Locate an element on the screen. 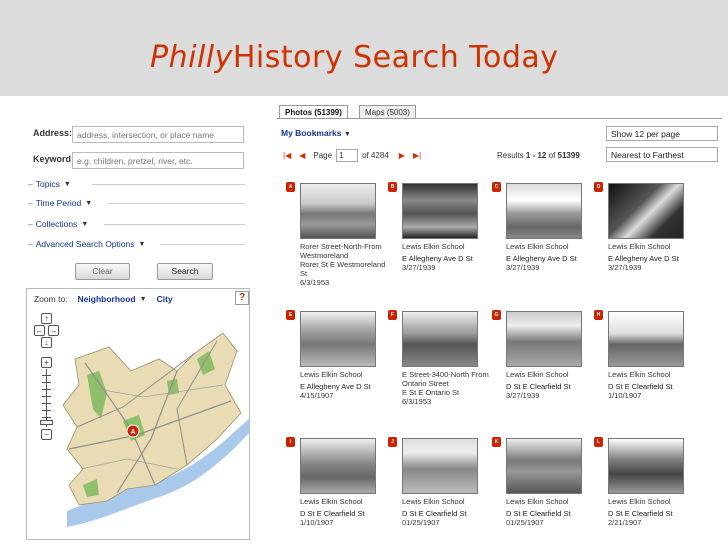 Image resolution: width=728 pixels, height=546 pixels. result-badge: F is located at coordinates (392, 315).